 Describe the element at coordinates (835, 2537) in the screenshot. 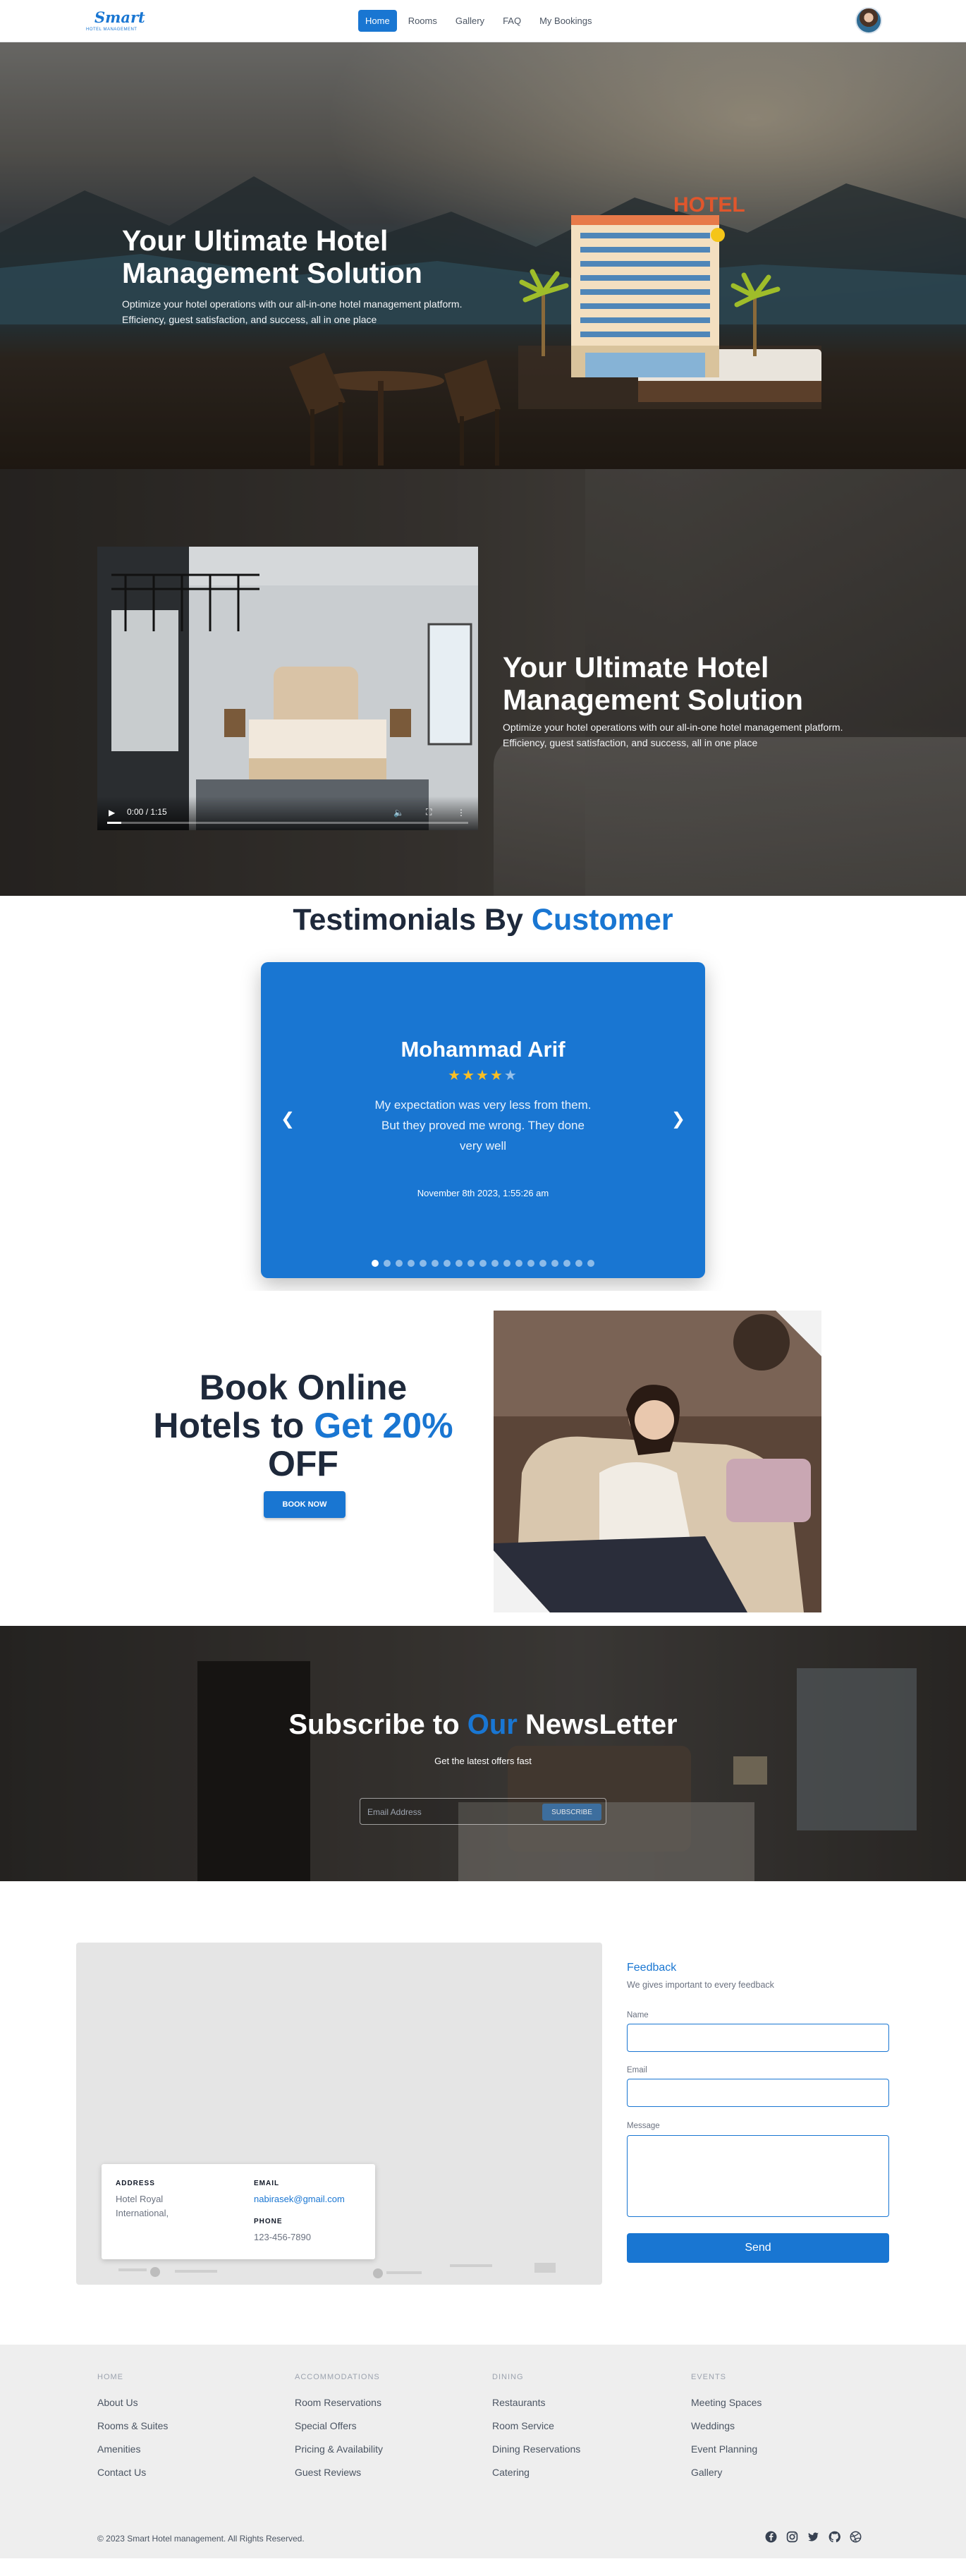

I see `github-icon` at that location.